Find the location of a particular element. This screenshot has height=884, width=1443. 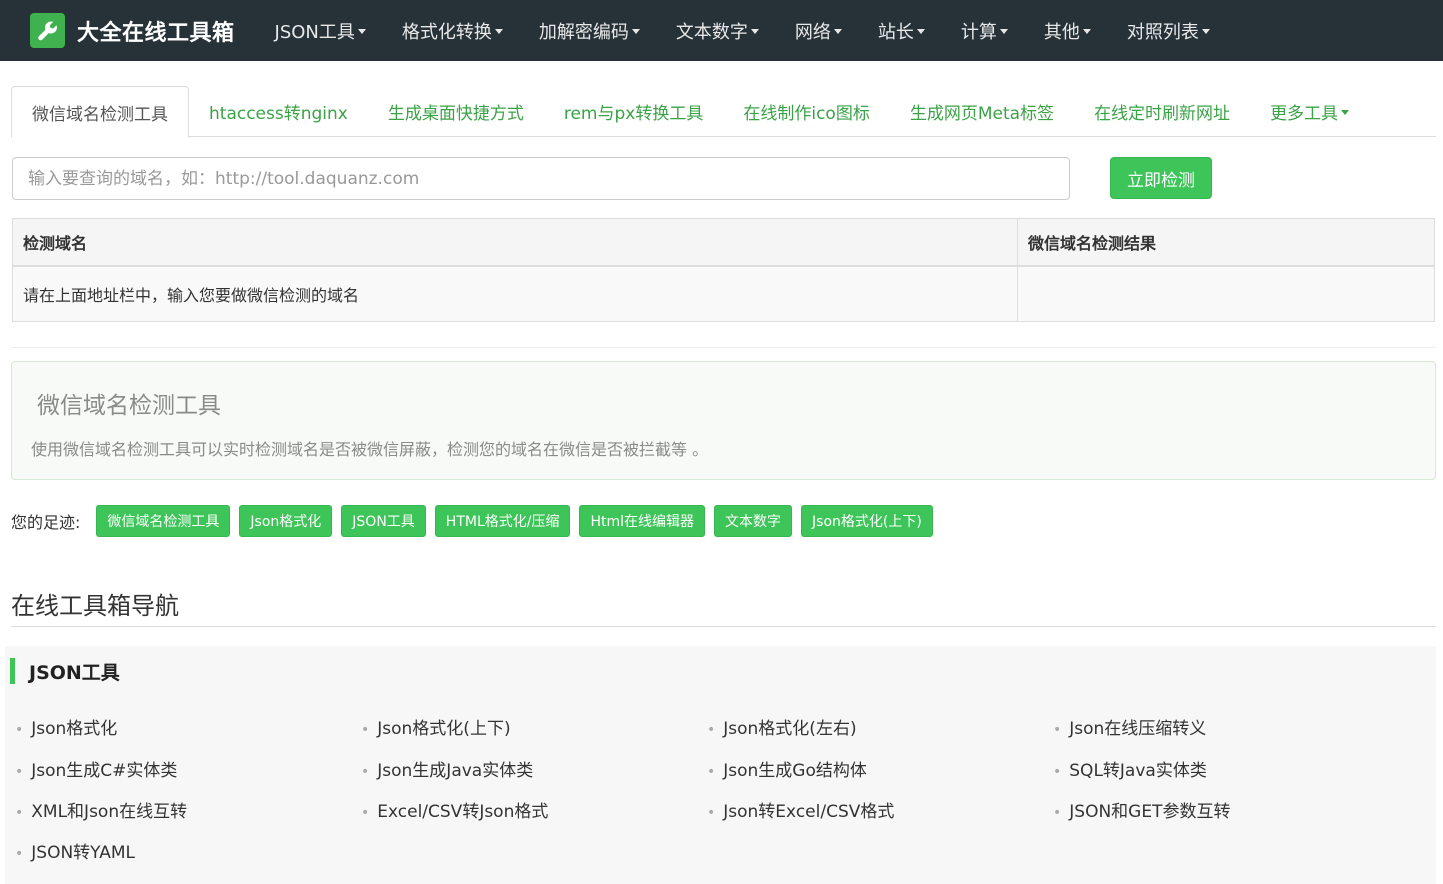

nav-calculate: 计算 is located at coordinates (984, 30).